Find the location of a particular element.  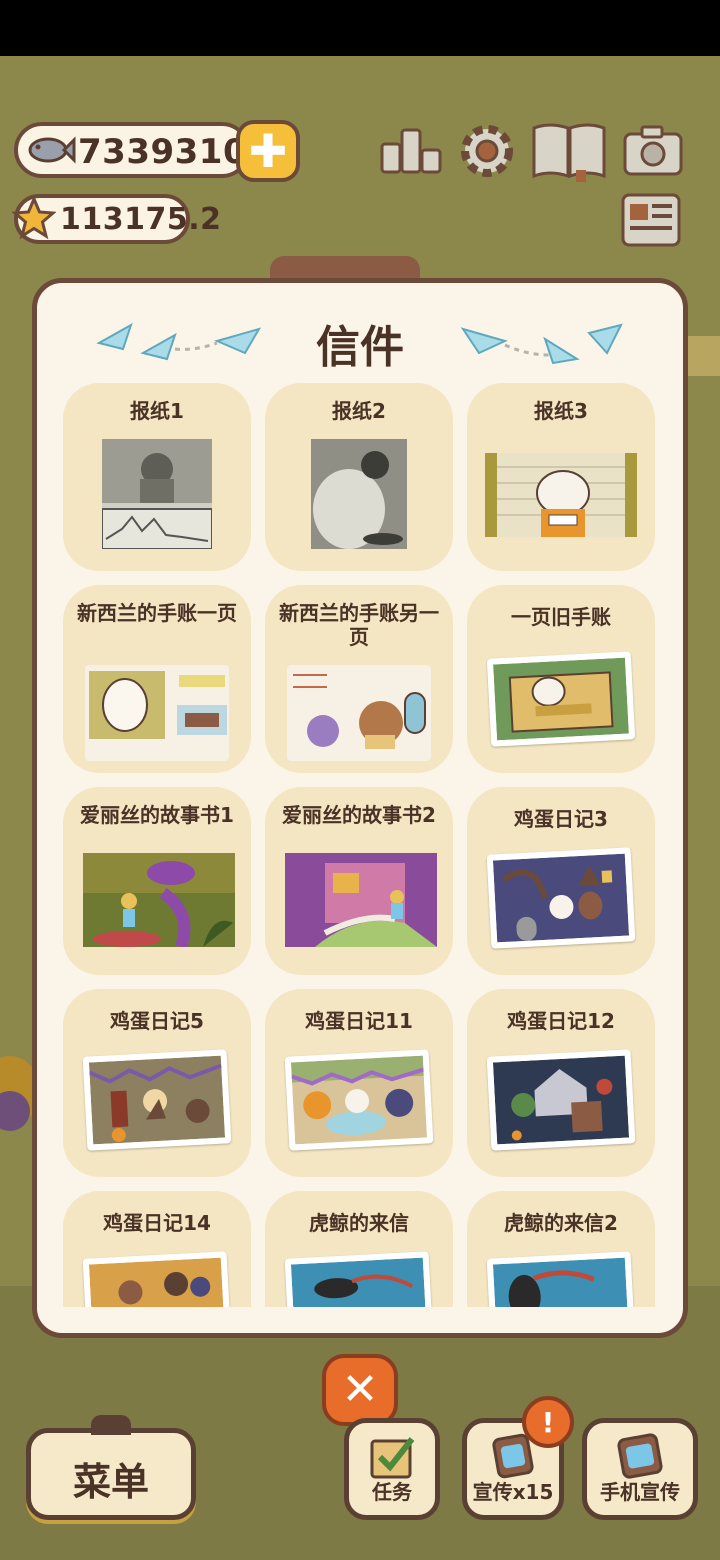

phone-promote-label: 手机宣传 is located at coordinates (640, 1492).